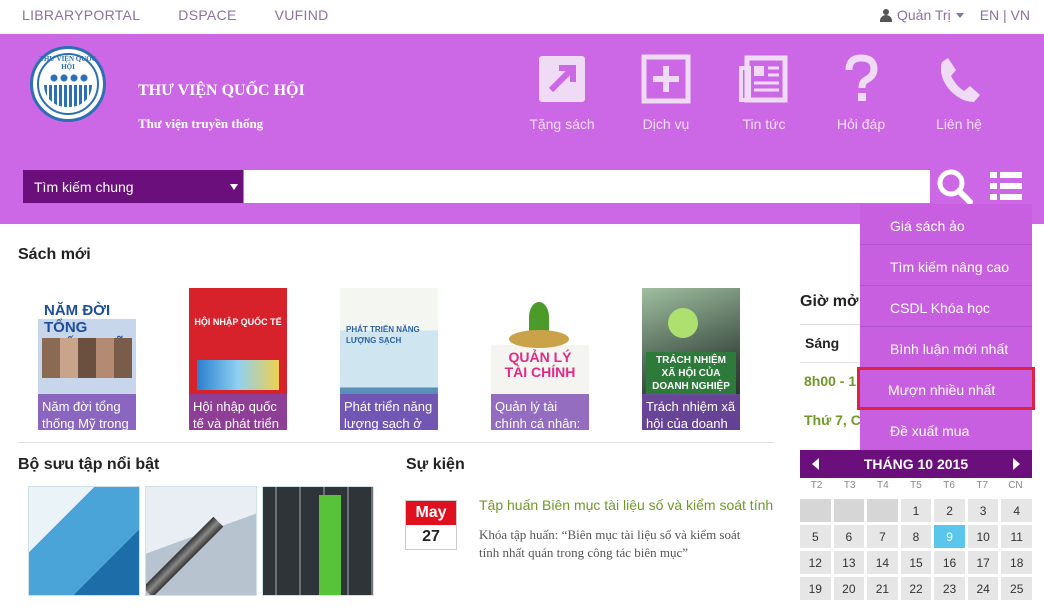 This screenshot has height=610, width=1044. Describe the element at coordinates (882, 536) in the screenshot. I see `calendar-day: 7` at that location.